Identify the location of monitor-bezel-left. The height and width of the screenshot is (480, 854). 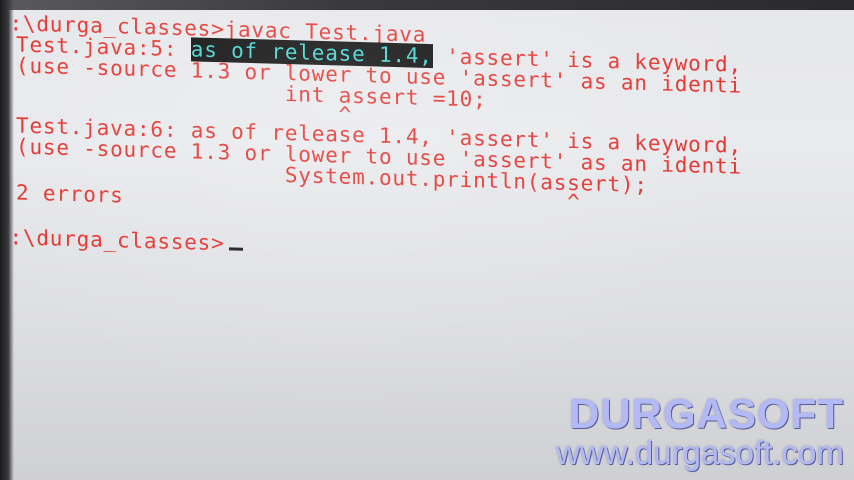
(7, 240).